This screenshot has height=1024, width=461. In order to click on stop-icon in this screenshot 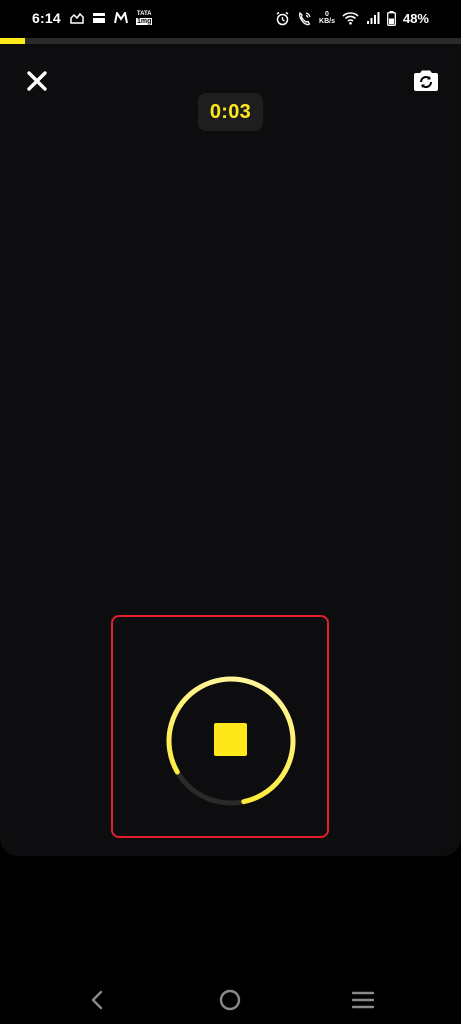, I will do `click(230, 739)`.